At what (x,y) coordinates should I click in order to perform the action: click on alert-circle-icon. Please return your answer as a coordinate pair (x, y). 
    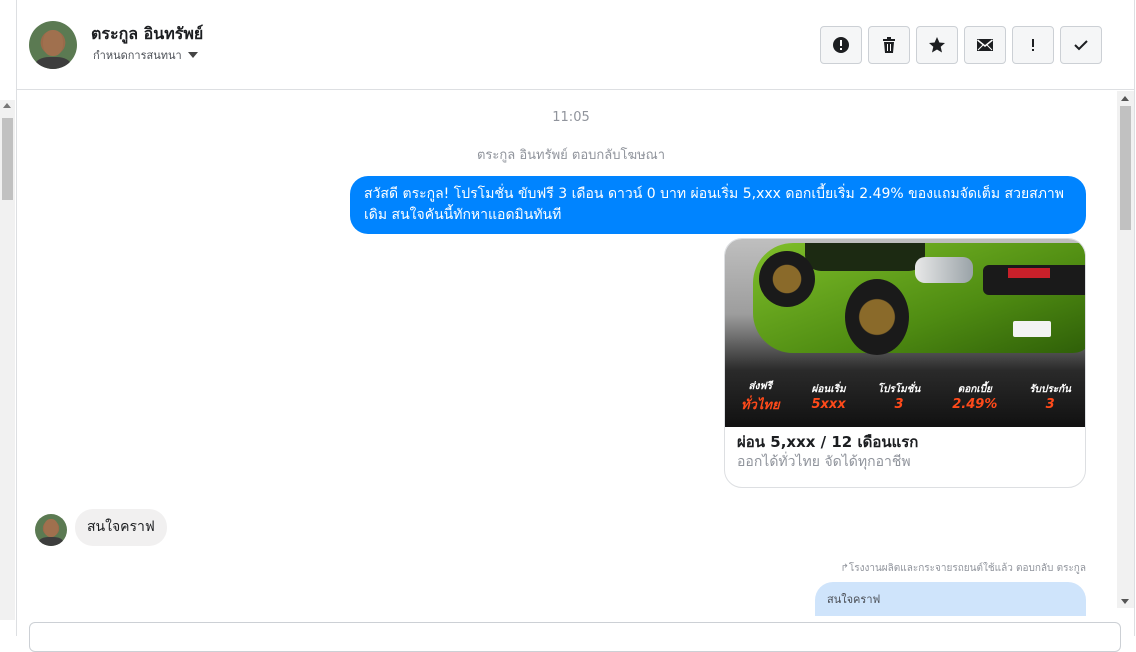
    Looking at the image, I should click on (841, 45).